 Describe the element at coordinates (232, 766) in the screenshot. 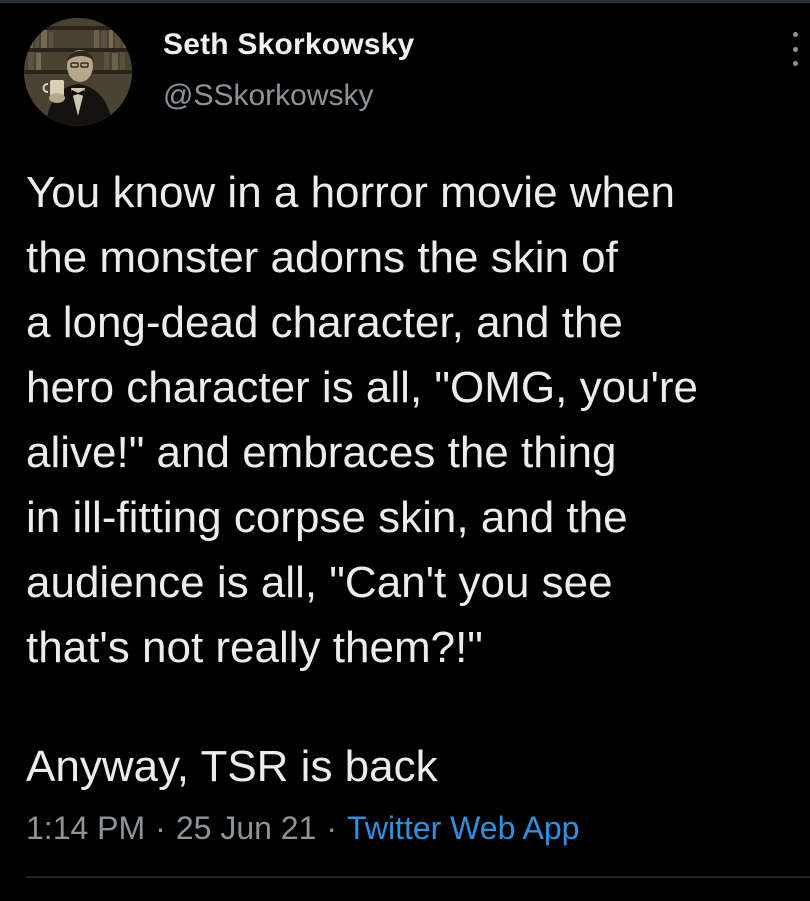

I see `tweet-text-coda: Anyway, TSR is back` at that location.